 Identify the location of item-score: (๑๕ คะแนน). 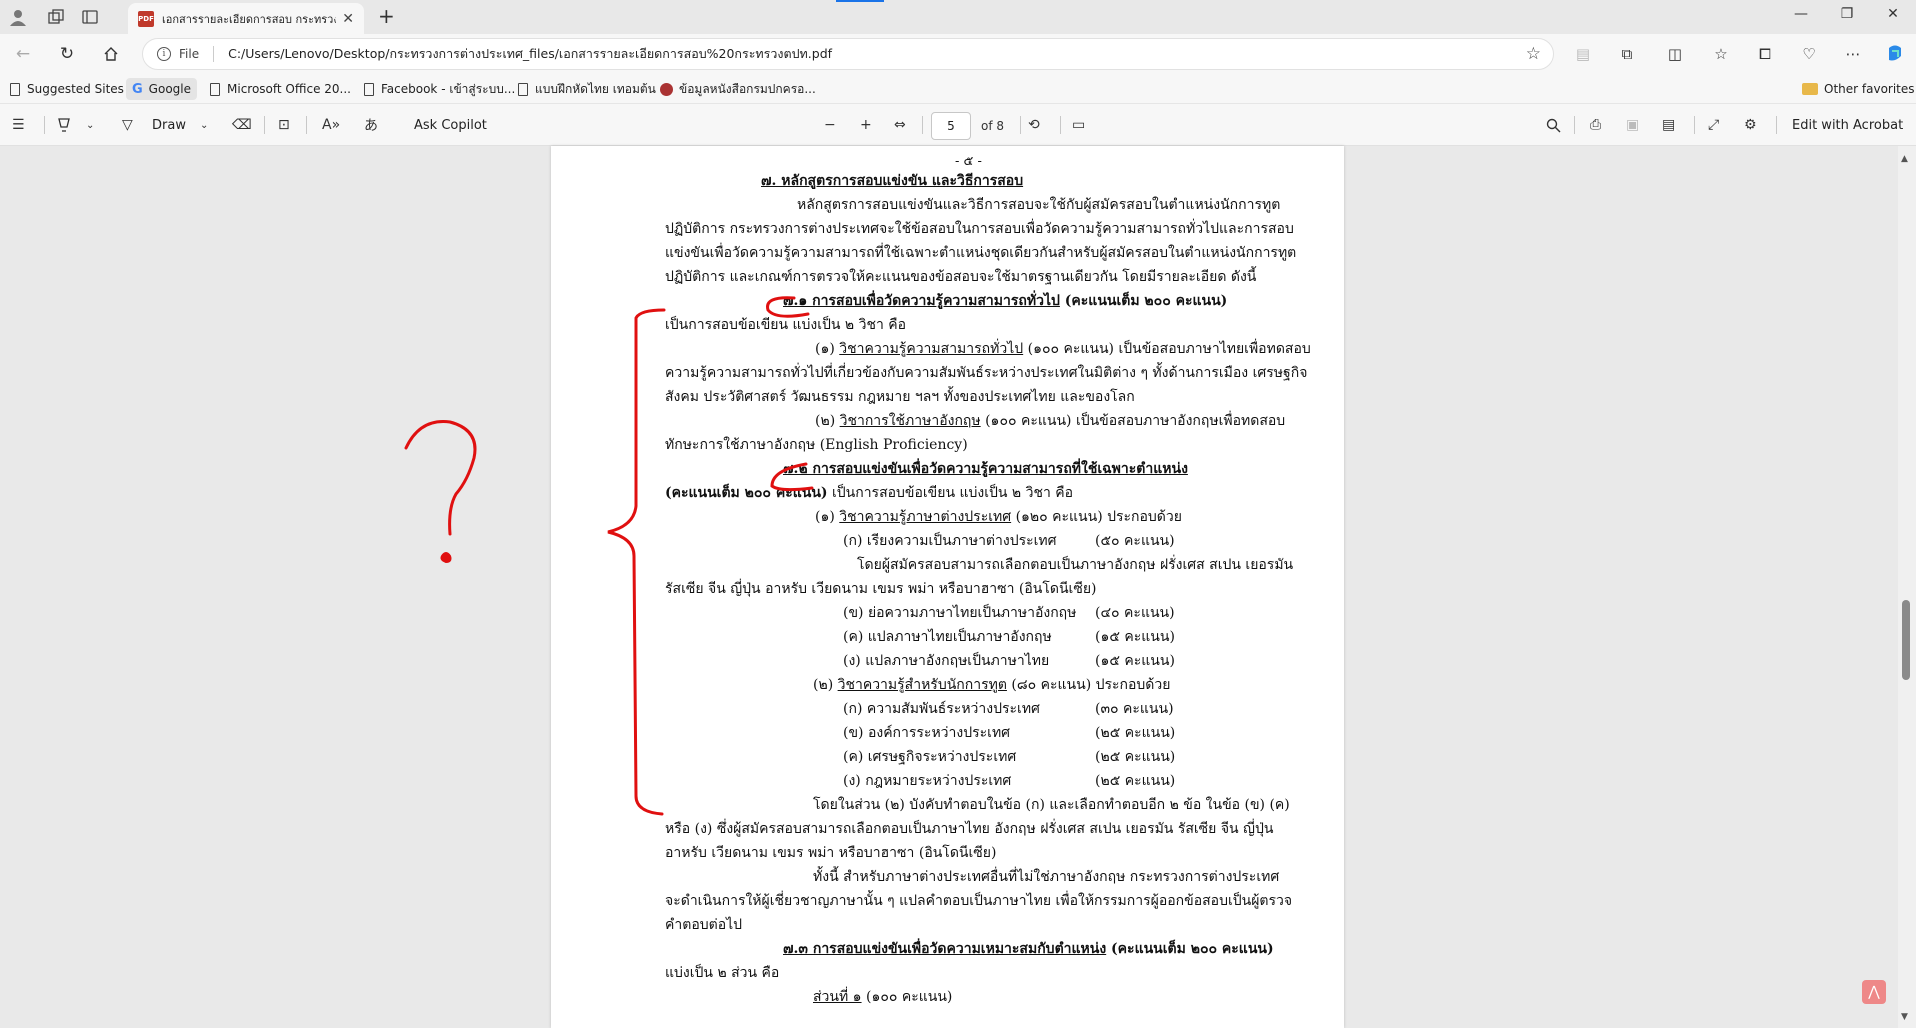
(1135, 637).